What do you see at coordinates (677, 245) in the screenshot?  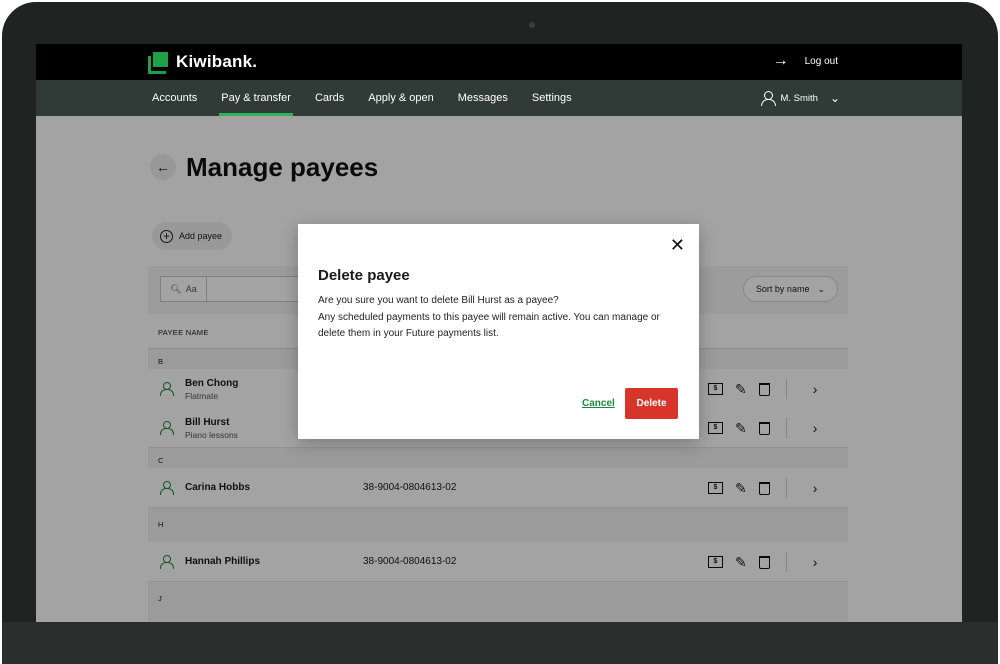 I see `close-icon: ✕` at bounding box center [677, 245].